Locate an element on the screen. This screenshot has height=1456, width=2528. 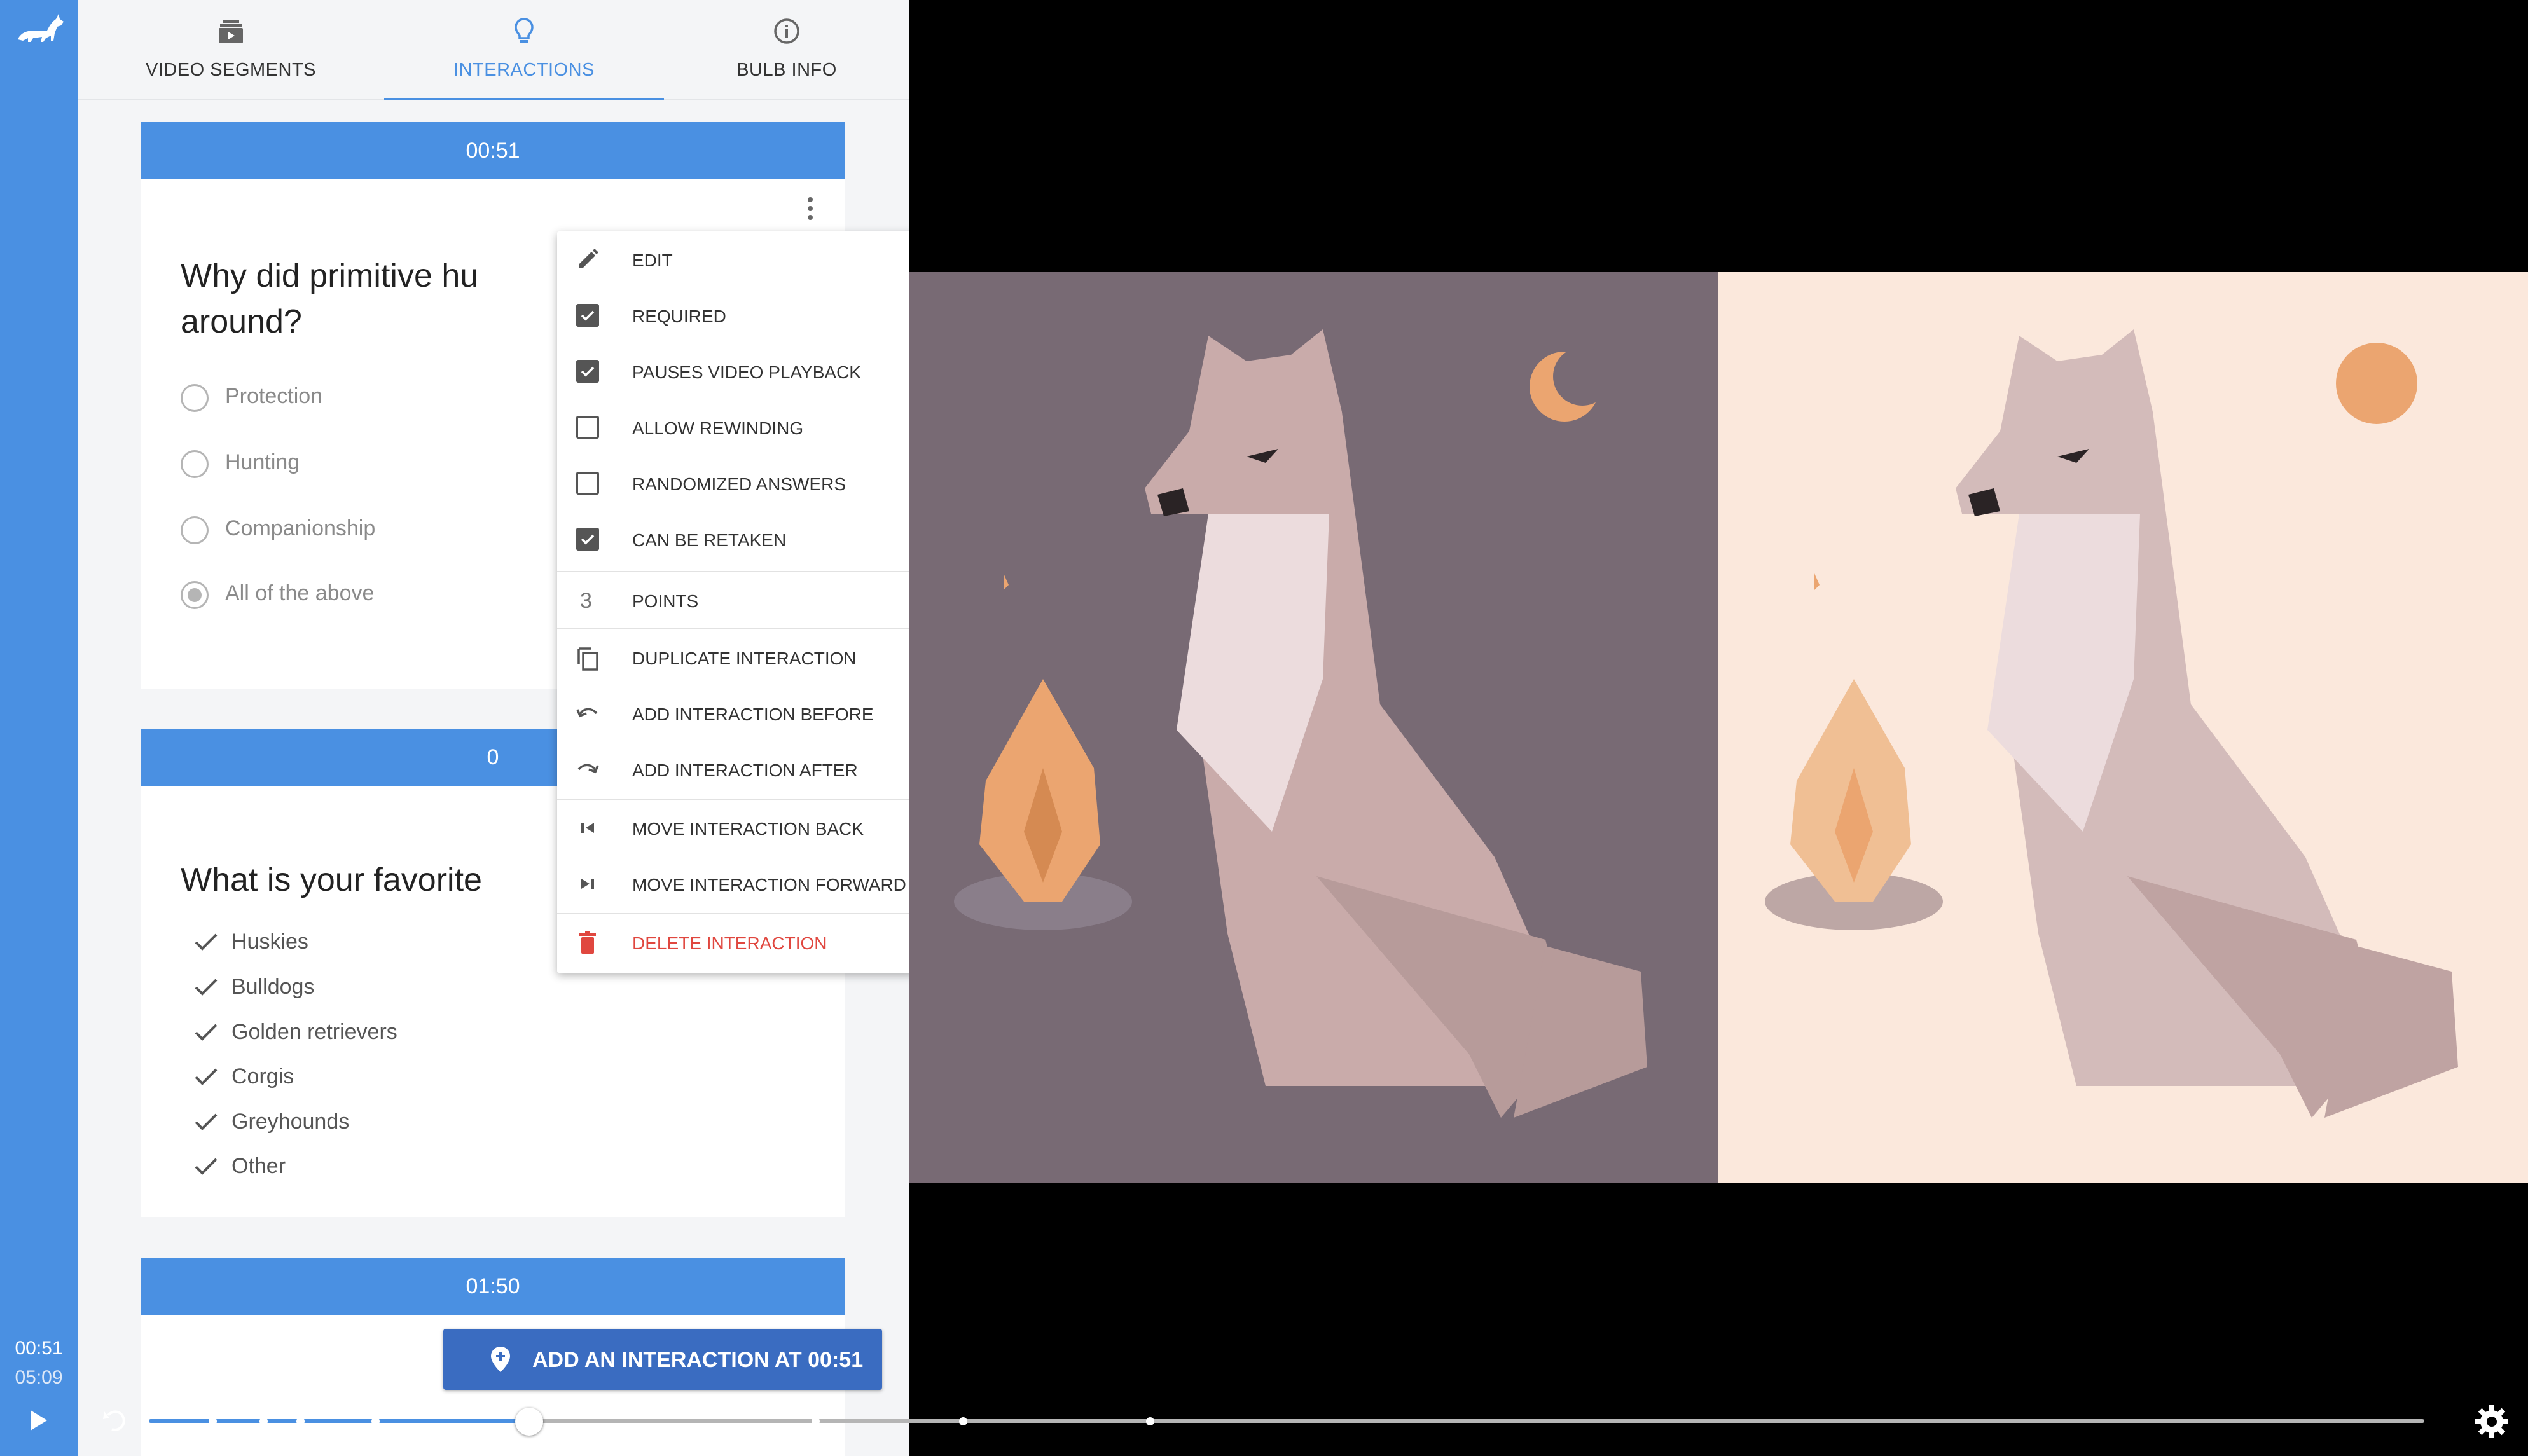
tab-video-segments: VIDEO SEGMENTS is located at coordinates (231, 50).